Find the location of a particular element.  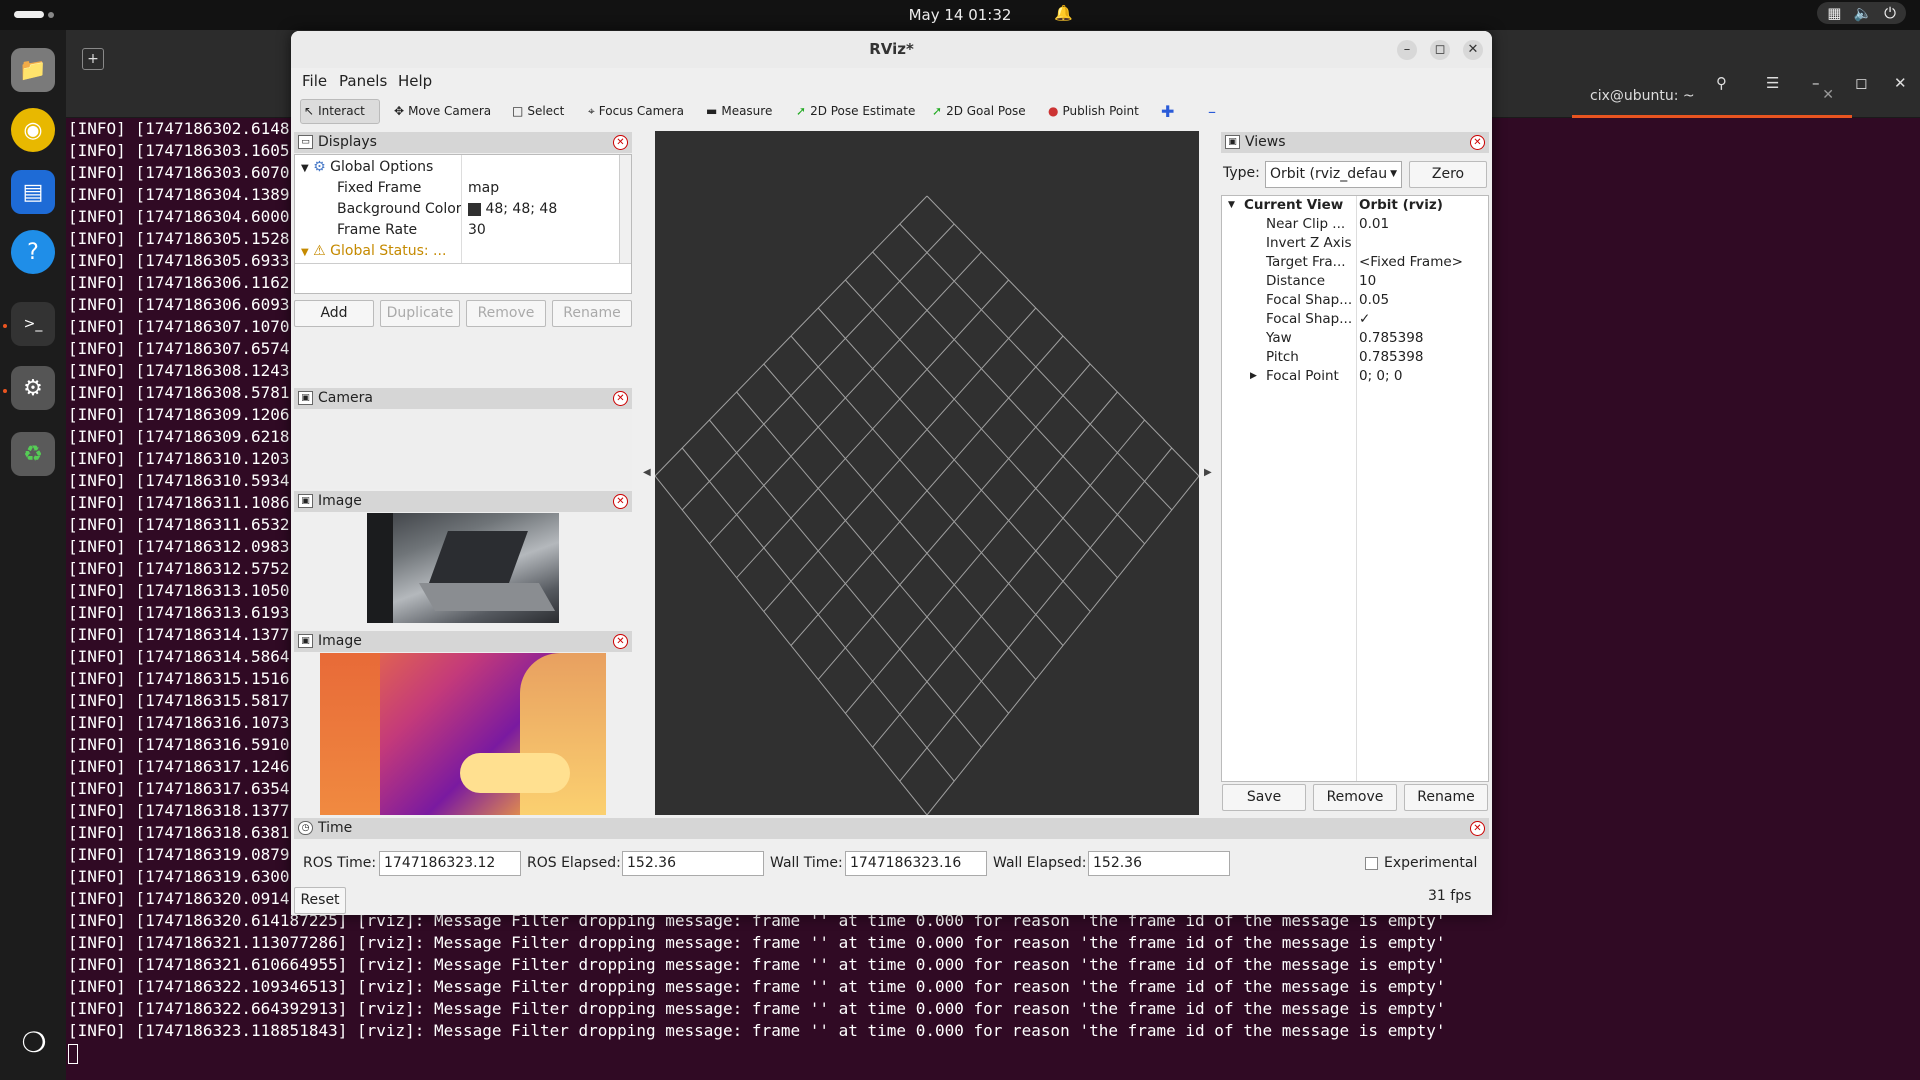

wall-time-label: Wall Time: is located at coordinates (806, 863).